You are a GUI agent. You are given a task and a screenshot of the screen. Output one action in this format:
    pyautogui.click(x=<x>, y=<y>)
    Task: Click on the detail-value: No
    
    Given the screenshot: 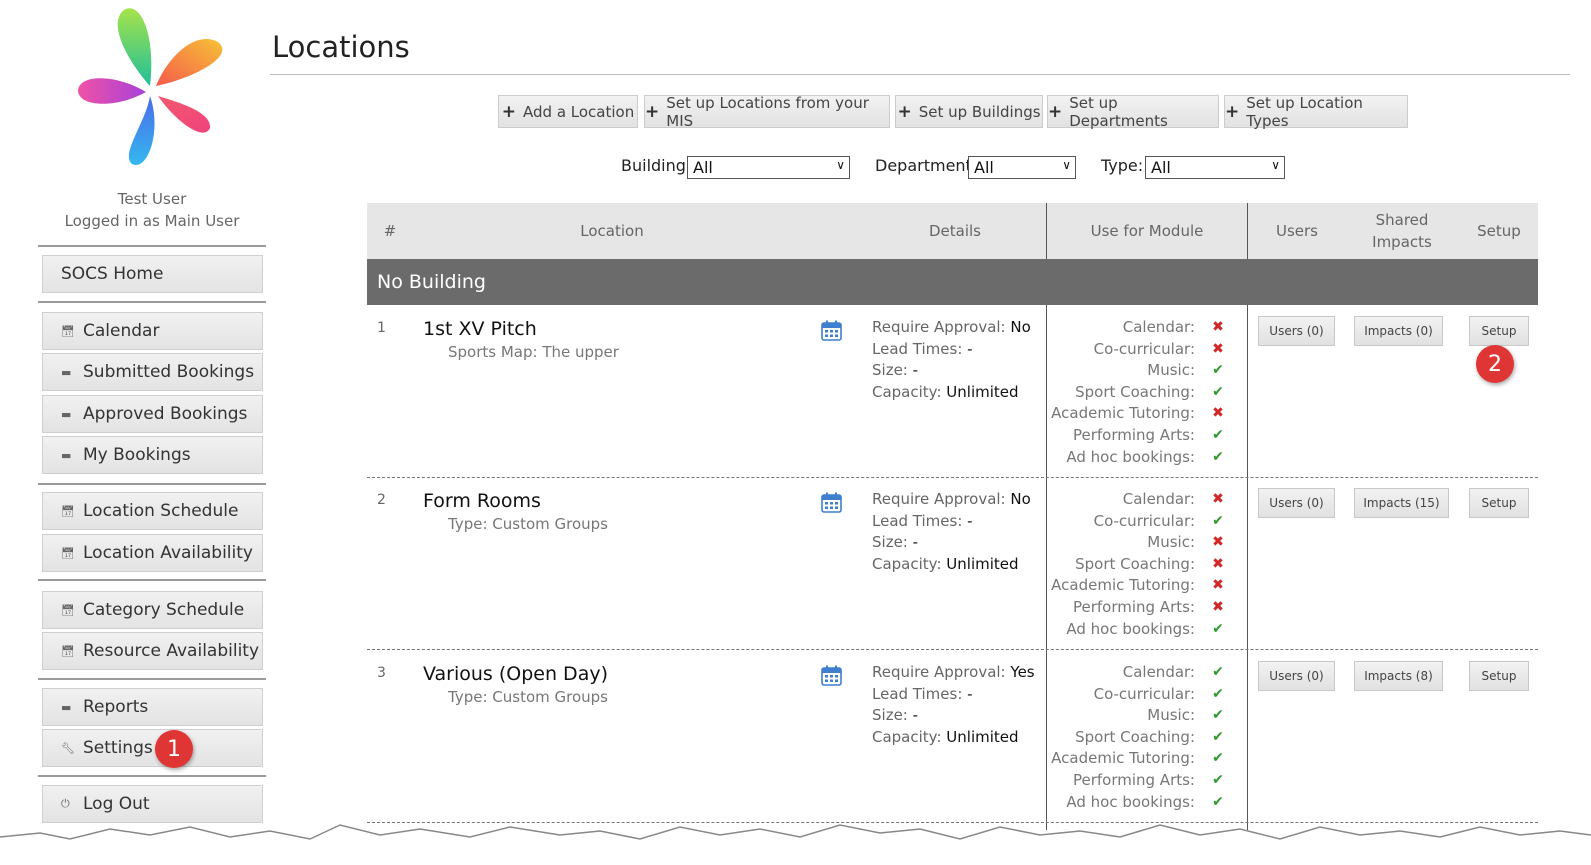 What is the action you would take?
    pyautogui.click(x=1020, y=327)
    